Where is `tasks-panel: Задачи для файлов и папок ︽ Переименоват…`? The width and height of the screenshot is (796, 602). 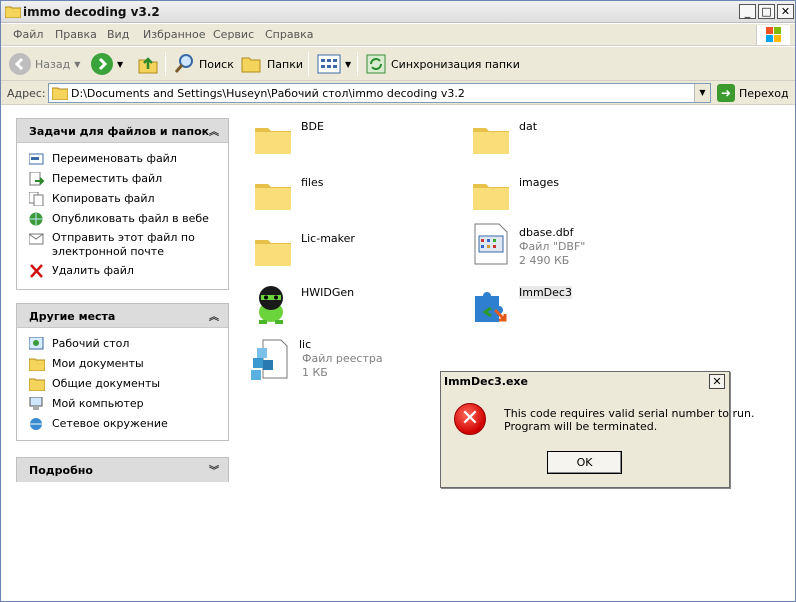
tasks-panel: Задачи для файлов и папок ︽ Переименоват… is located at coordinates (122, 204).